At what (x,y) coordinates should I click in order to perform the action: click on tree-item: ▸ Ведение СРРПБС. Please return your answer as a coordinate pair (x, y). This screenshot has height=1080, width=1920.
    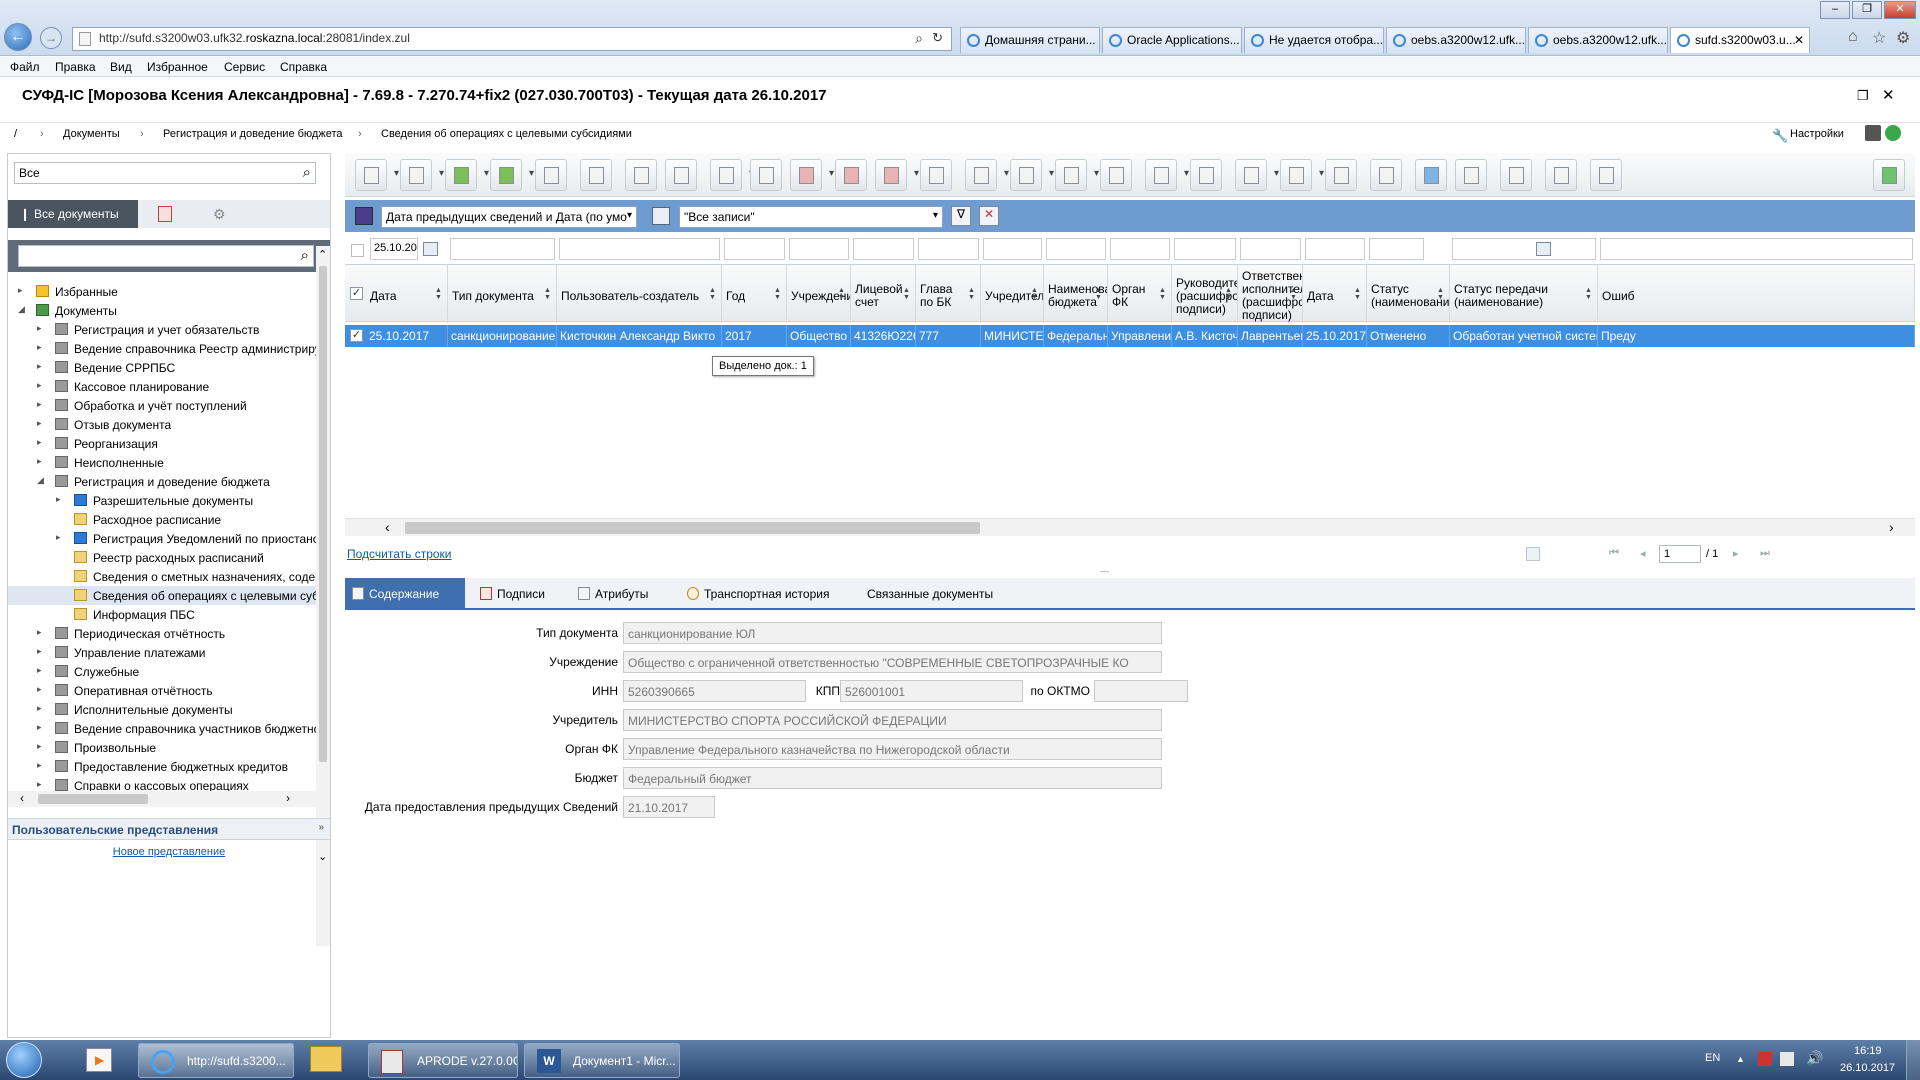
    Looking at the image, I should click on (162, 367).